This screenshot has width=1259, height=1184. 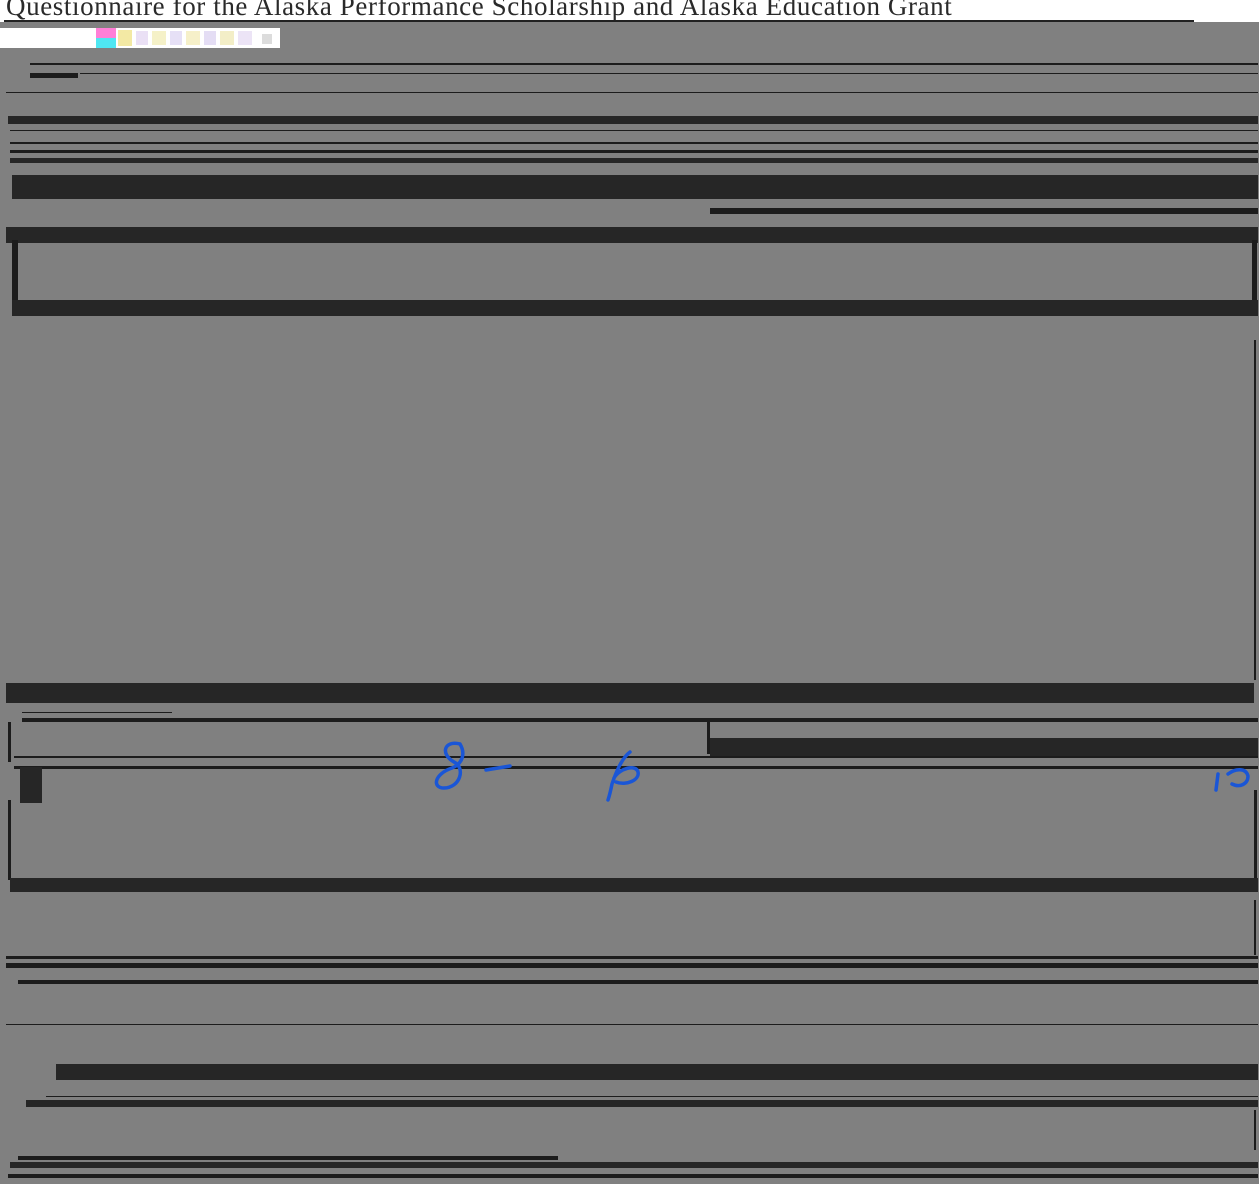 What do you see at coordinates (31, 785) in the screenshot?
I see `checkbox-mark` at bounding box center [31, 785].